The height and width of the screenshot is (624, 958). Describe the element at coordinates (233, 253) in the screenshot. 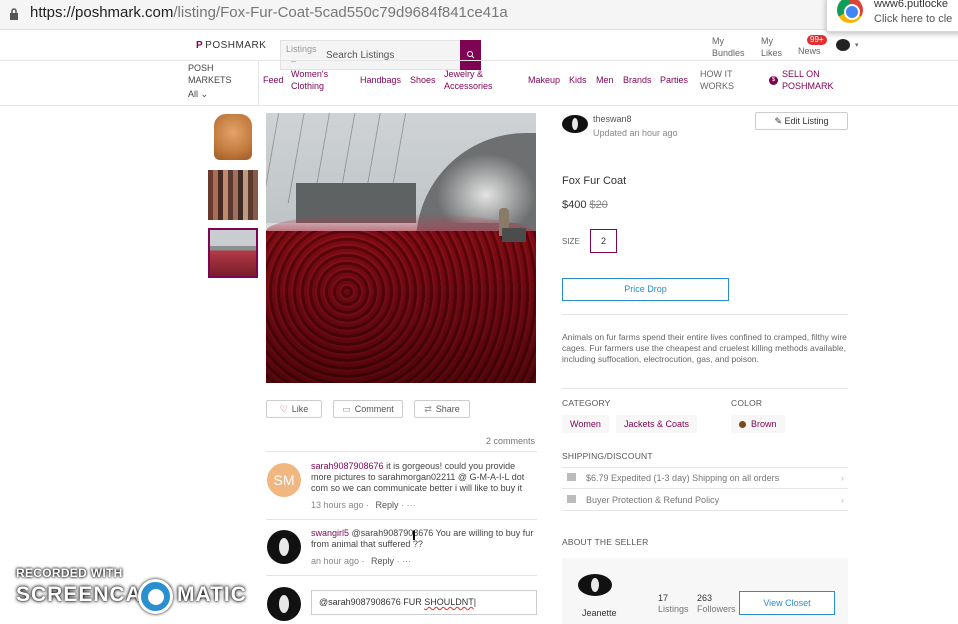

I see `thumbnail-3-selected` at that location.